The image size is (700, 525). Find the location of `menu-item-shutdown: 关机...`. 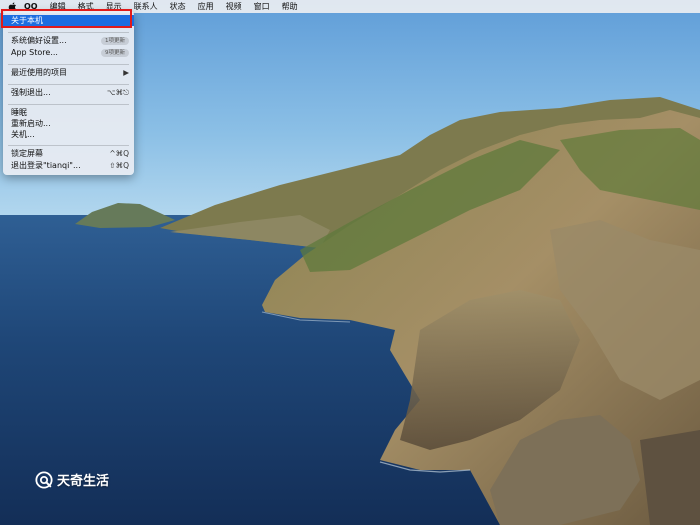

menu-item-shutdown: 关机... is located at coordinates (68, 134).